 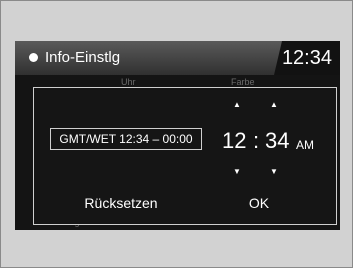 I want to click on background-label-farbe: Farbe, so click(x=243, y=82).